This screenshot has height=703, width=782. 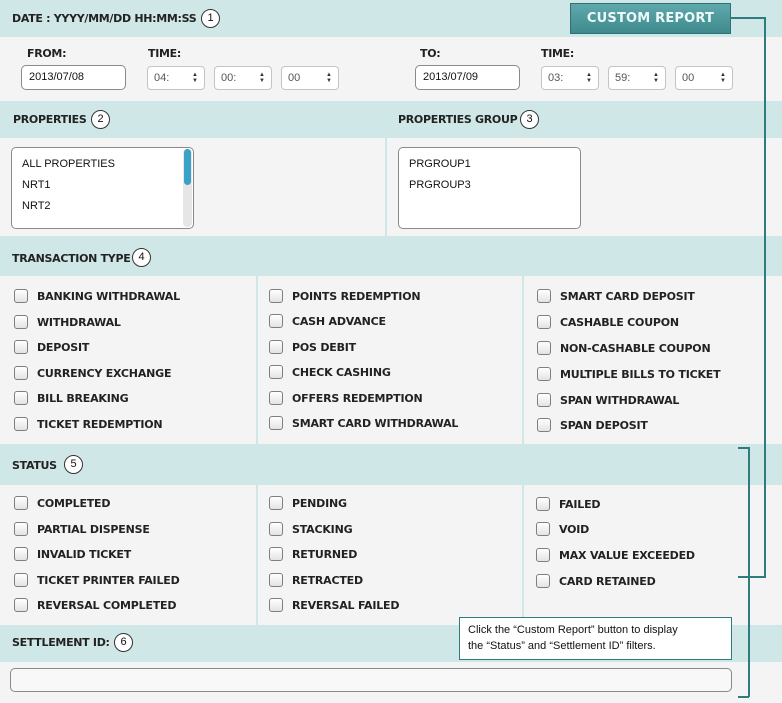 I want to click on to-time-label: TIME:, so click(x=557, y=53).